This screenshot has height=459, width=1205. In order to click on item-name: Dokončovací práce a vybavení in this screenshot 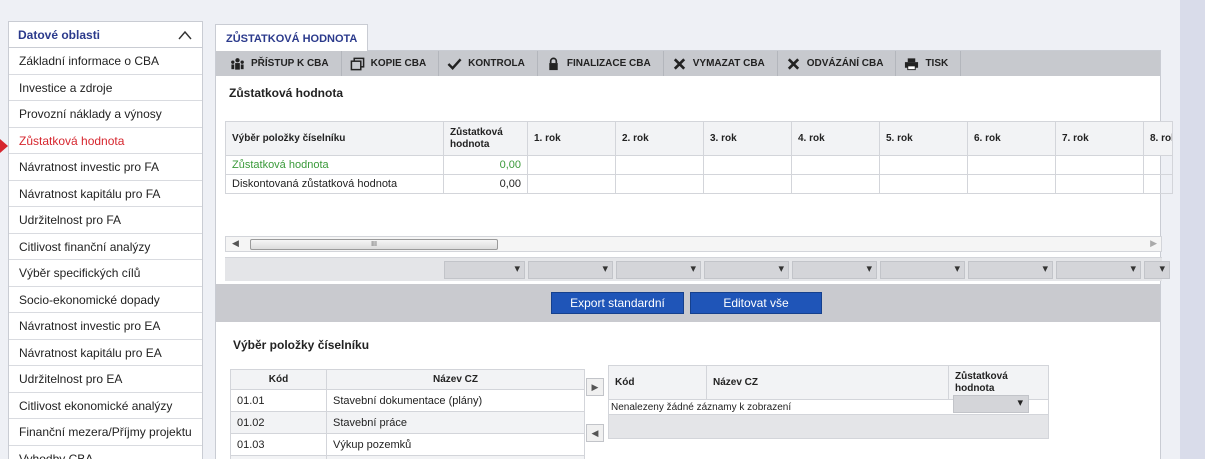, I will do `click(455, 457)`.